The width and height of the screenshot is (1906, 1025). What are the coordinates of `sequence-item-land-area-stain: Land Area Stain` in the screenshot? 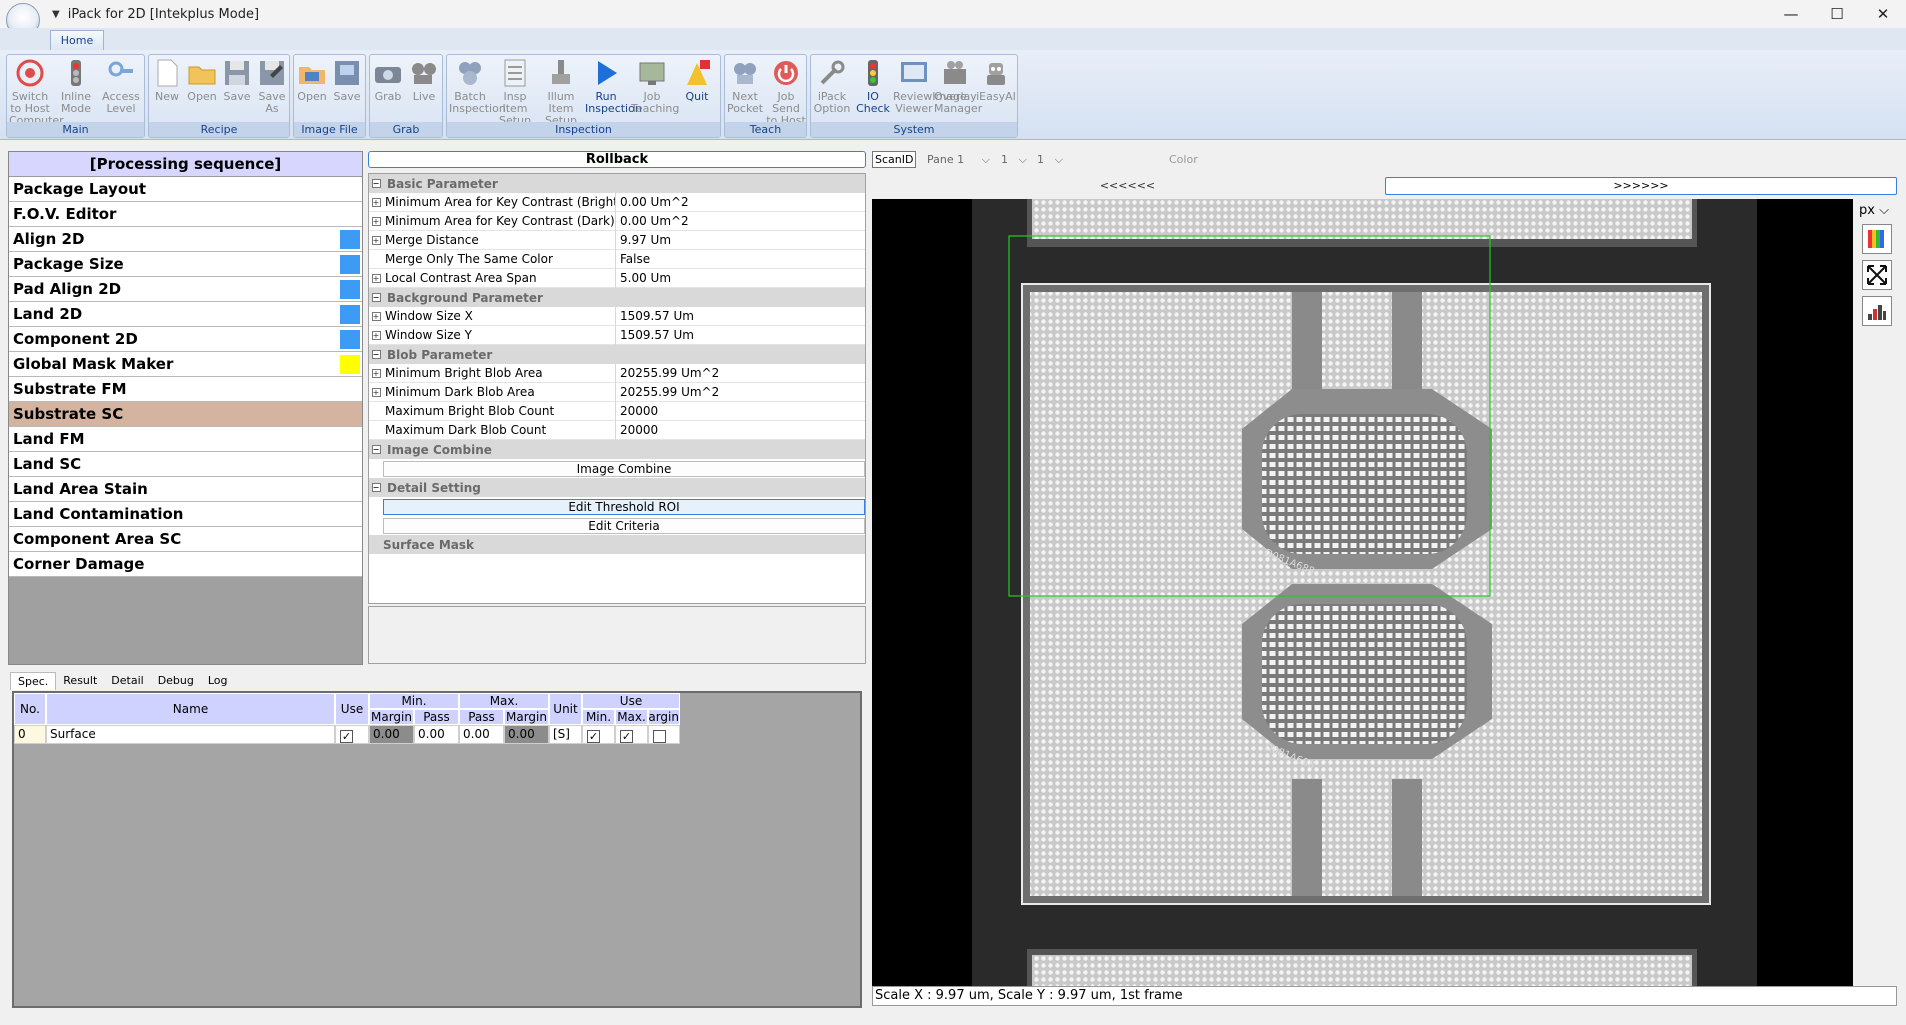 It's located at (185, 489).